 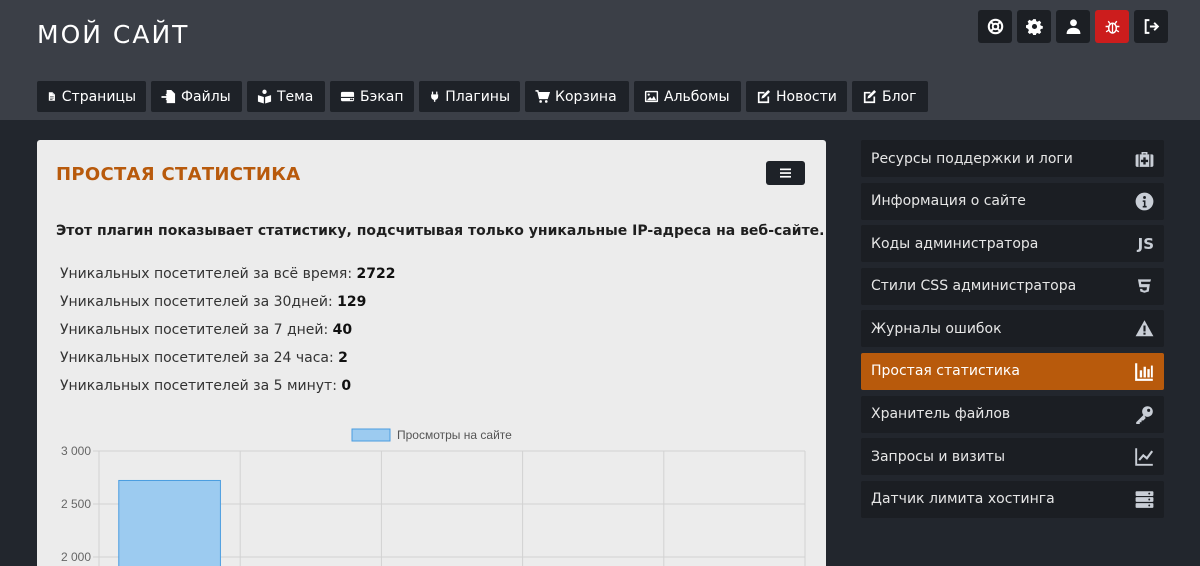 I want to click on sign-out-icon, so click(x=1151, y=26).